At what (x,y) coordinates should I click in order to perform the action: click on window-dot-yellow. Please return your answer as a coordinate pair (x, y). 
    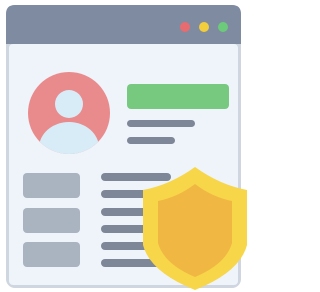
    Looking at the image, I should click on (204, 27).